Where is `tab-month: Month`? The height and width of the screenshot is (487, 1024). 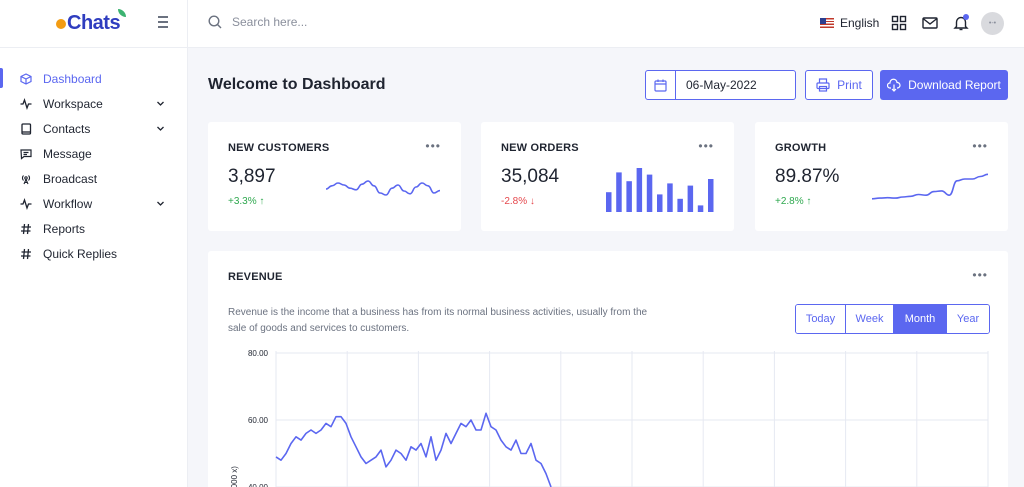 tab-month: Month is located at coordinates (920, 319).